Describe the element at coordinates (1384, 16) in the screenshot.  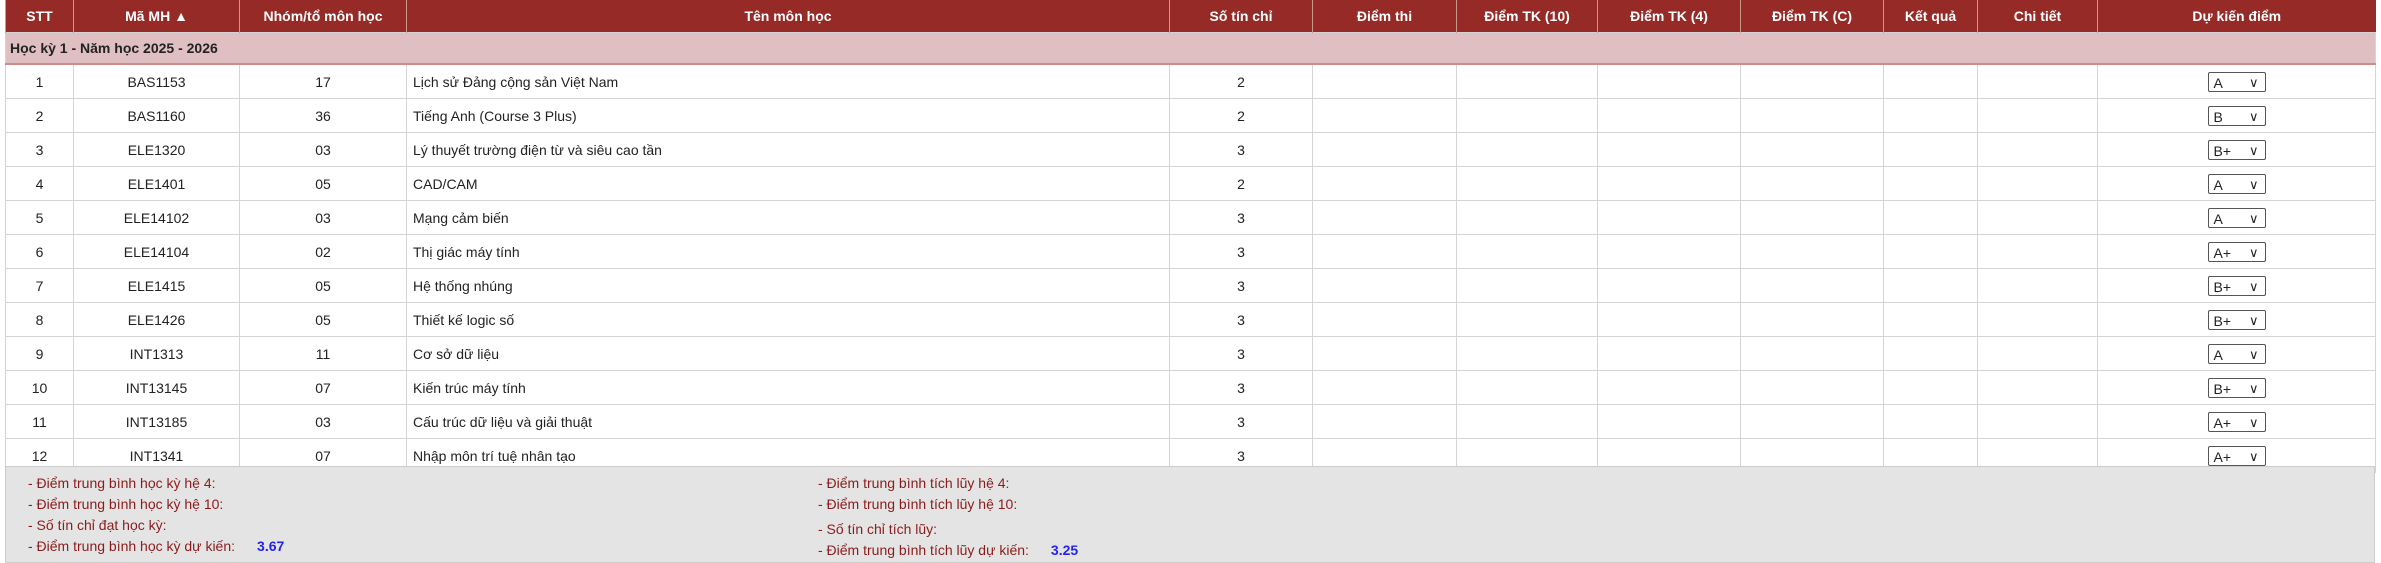
I see `column-header-exam-score: Điểm thi` at that location.